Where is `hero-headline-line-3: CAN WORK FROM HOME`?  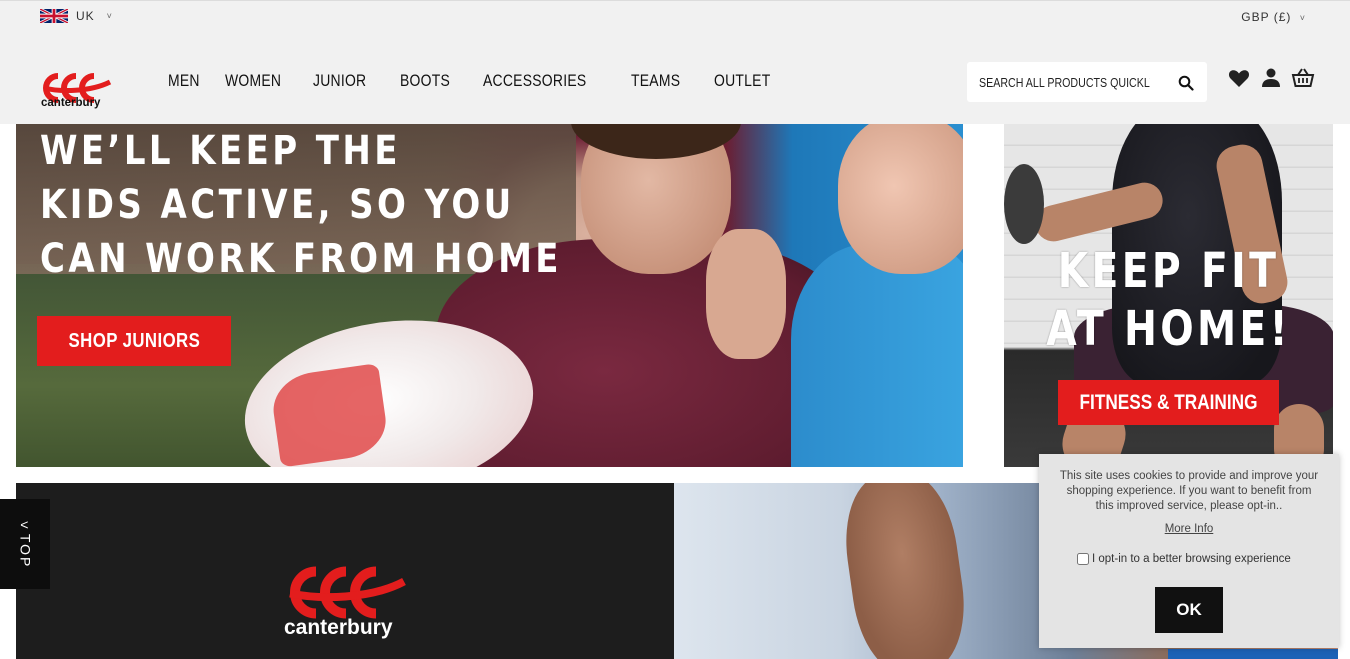 hero-headline-line-3: CAN WORK FROM HOME is located at coordinates (301, 259).